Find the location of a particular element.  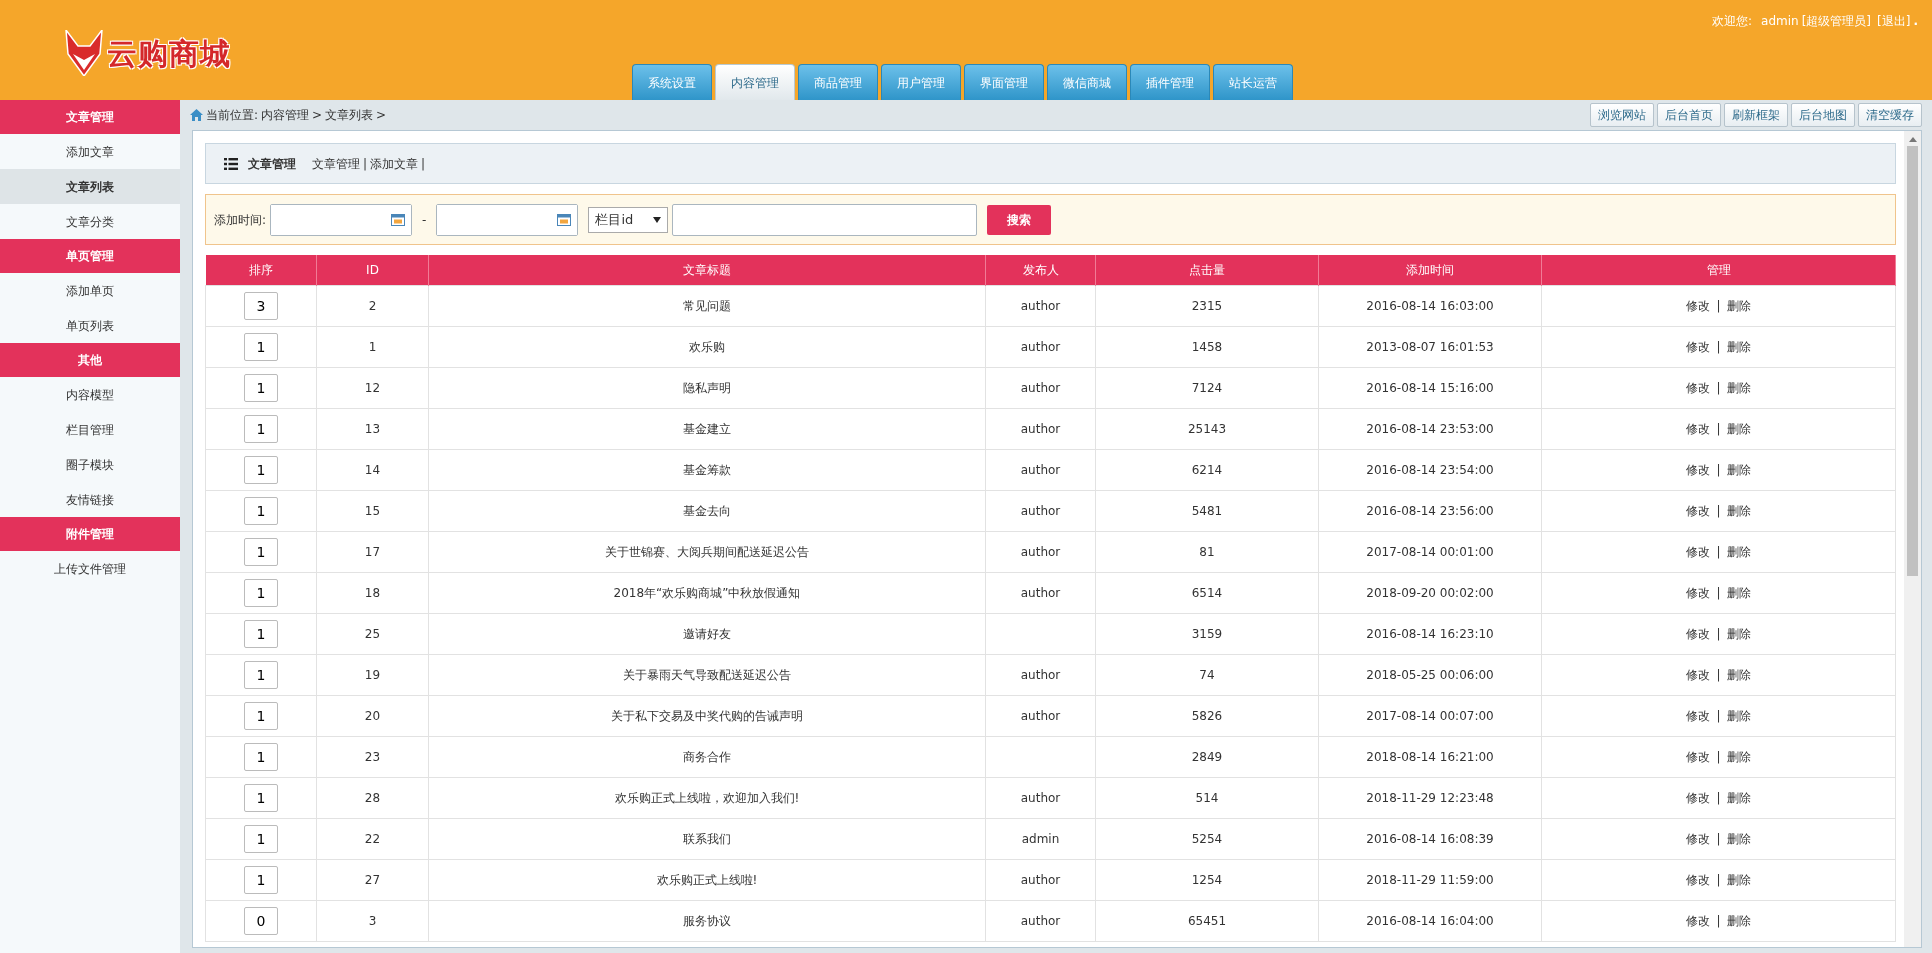

table-cell: 13 is located at coordinates (372, 428).